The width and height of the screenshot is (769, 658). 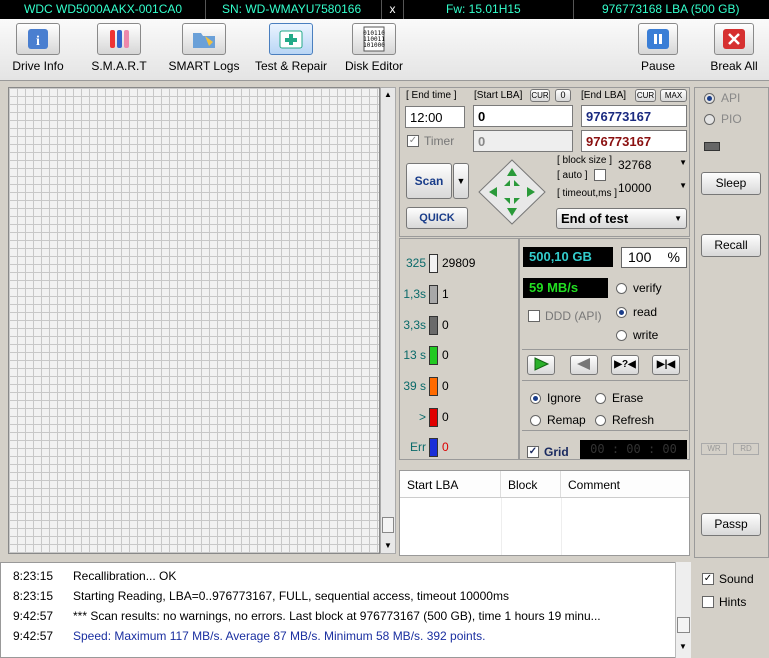 I want to click on smart-button: S.M.A.R.T, so click(x=119, y=48).